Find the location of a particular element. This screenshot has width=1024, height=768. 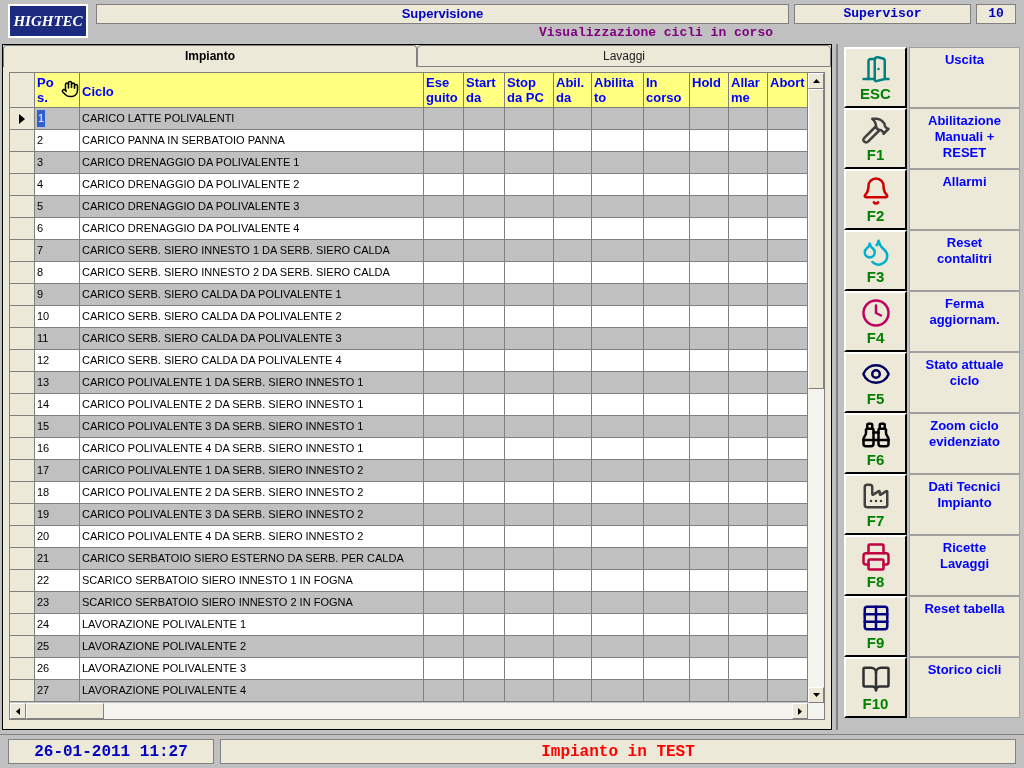

current-row-icon is located at coordinates (22, 118).